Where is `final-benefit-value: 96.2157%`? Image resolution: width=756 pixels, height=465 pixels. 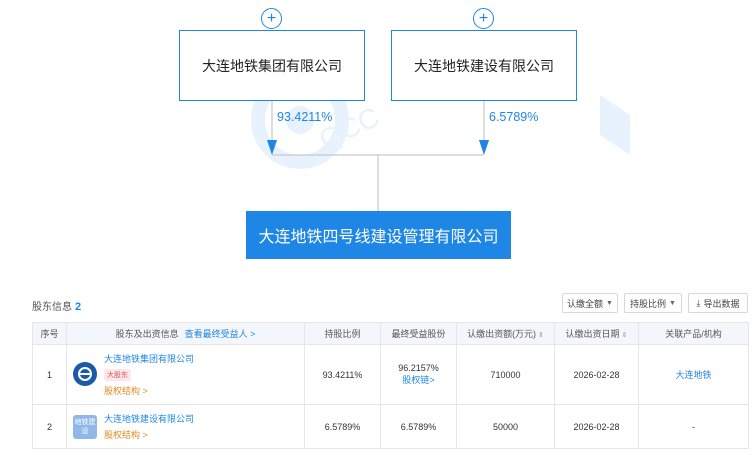
final-benefit-value: 96.2157% is located at coordinates (418, 368).